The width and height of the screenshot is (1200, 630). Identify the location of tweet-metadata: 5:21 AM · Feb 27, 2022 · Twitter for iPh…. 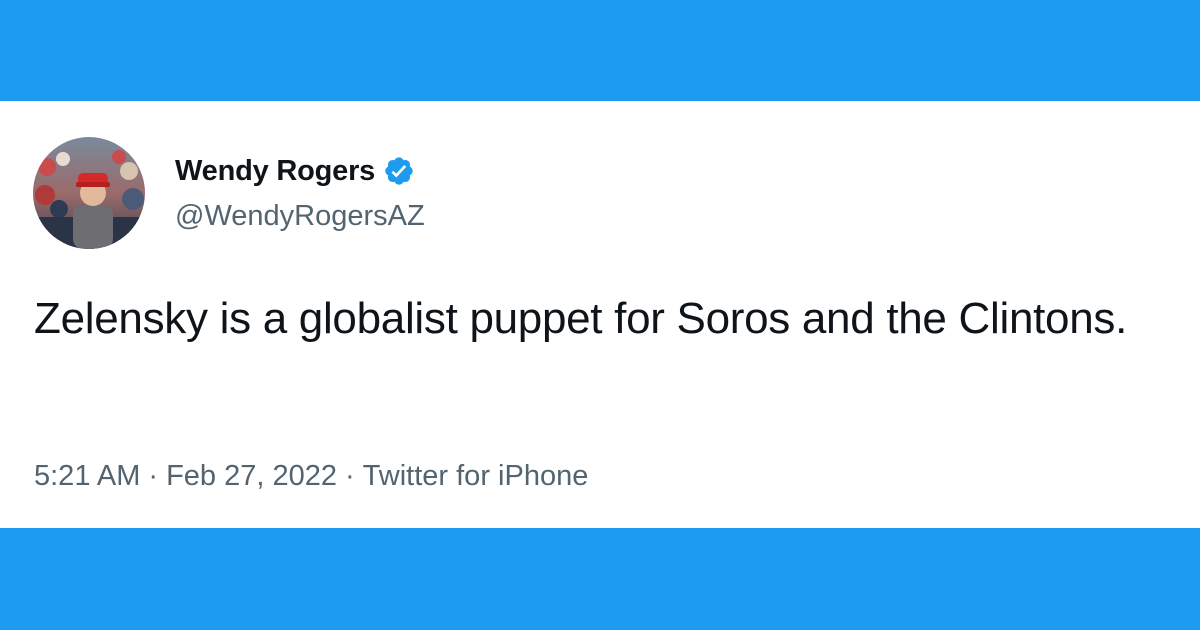
(311, 476).